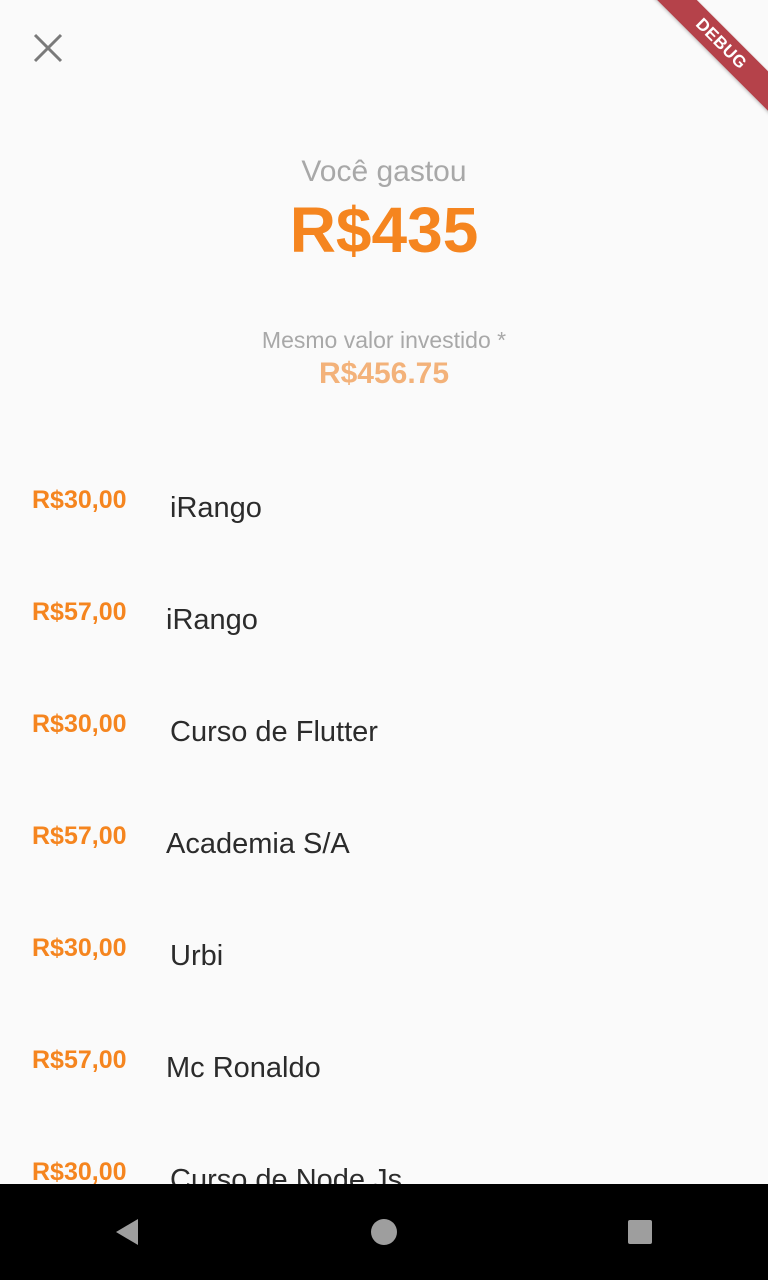 The height and width of the screenshot is (1280, 768). I want to click on expense-row: R$30,00 Urbi, so click(384, 952).